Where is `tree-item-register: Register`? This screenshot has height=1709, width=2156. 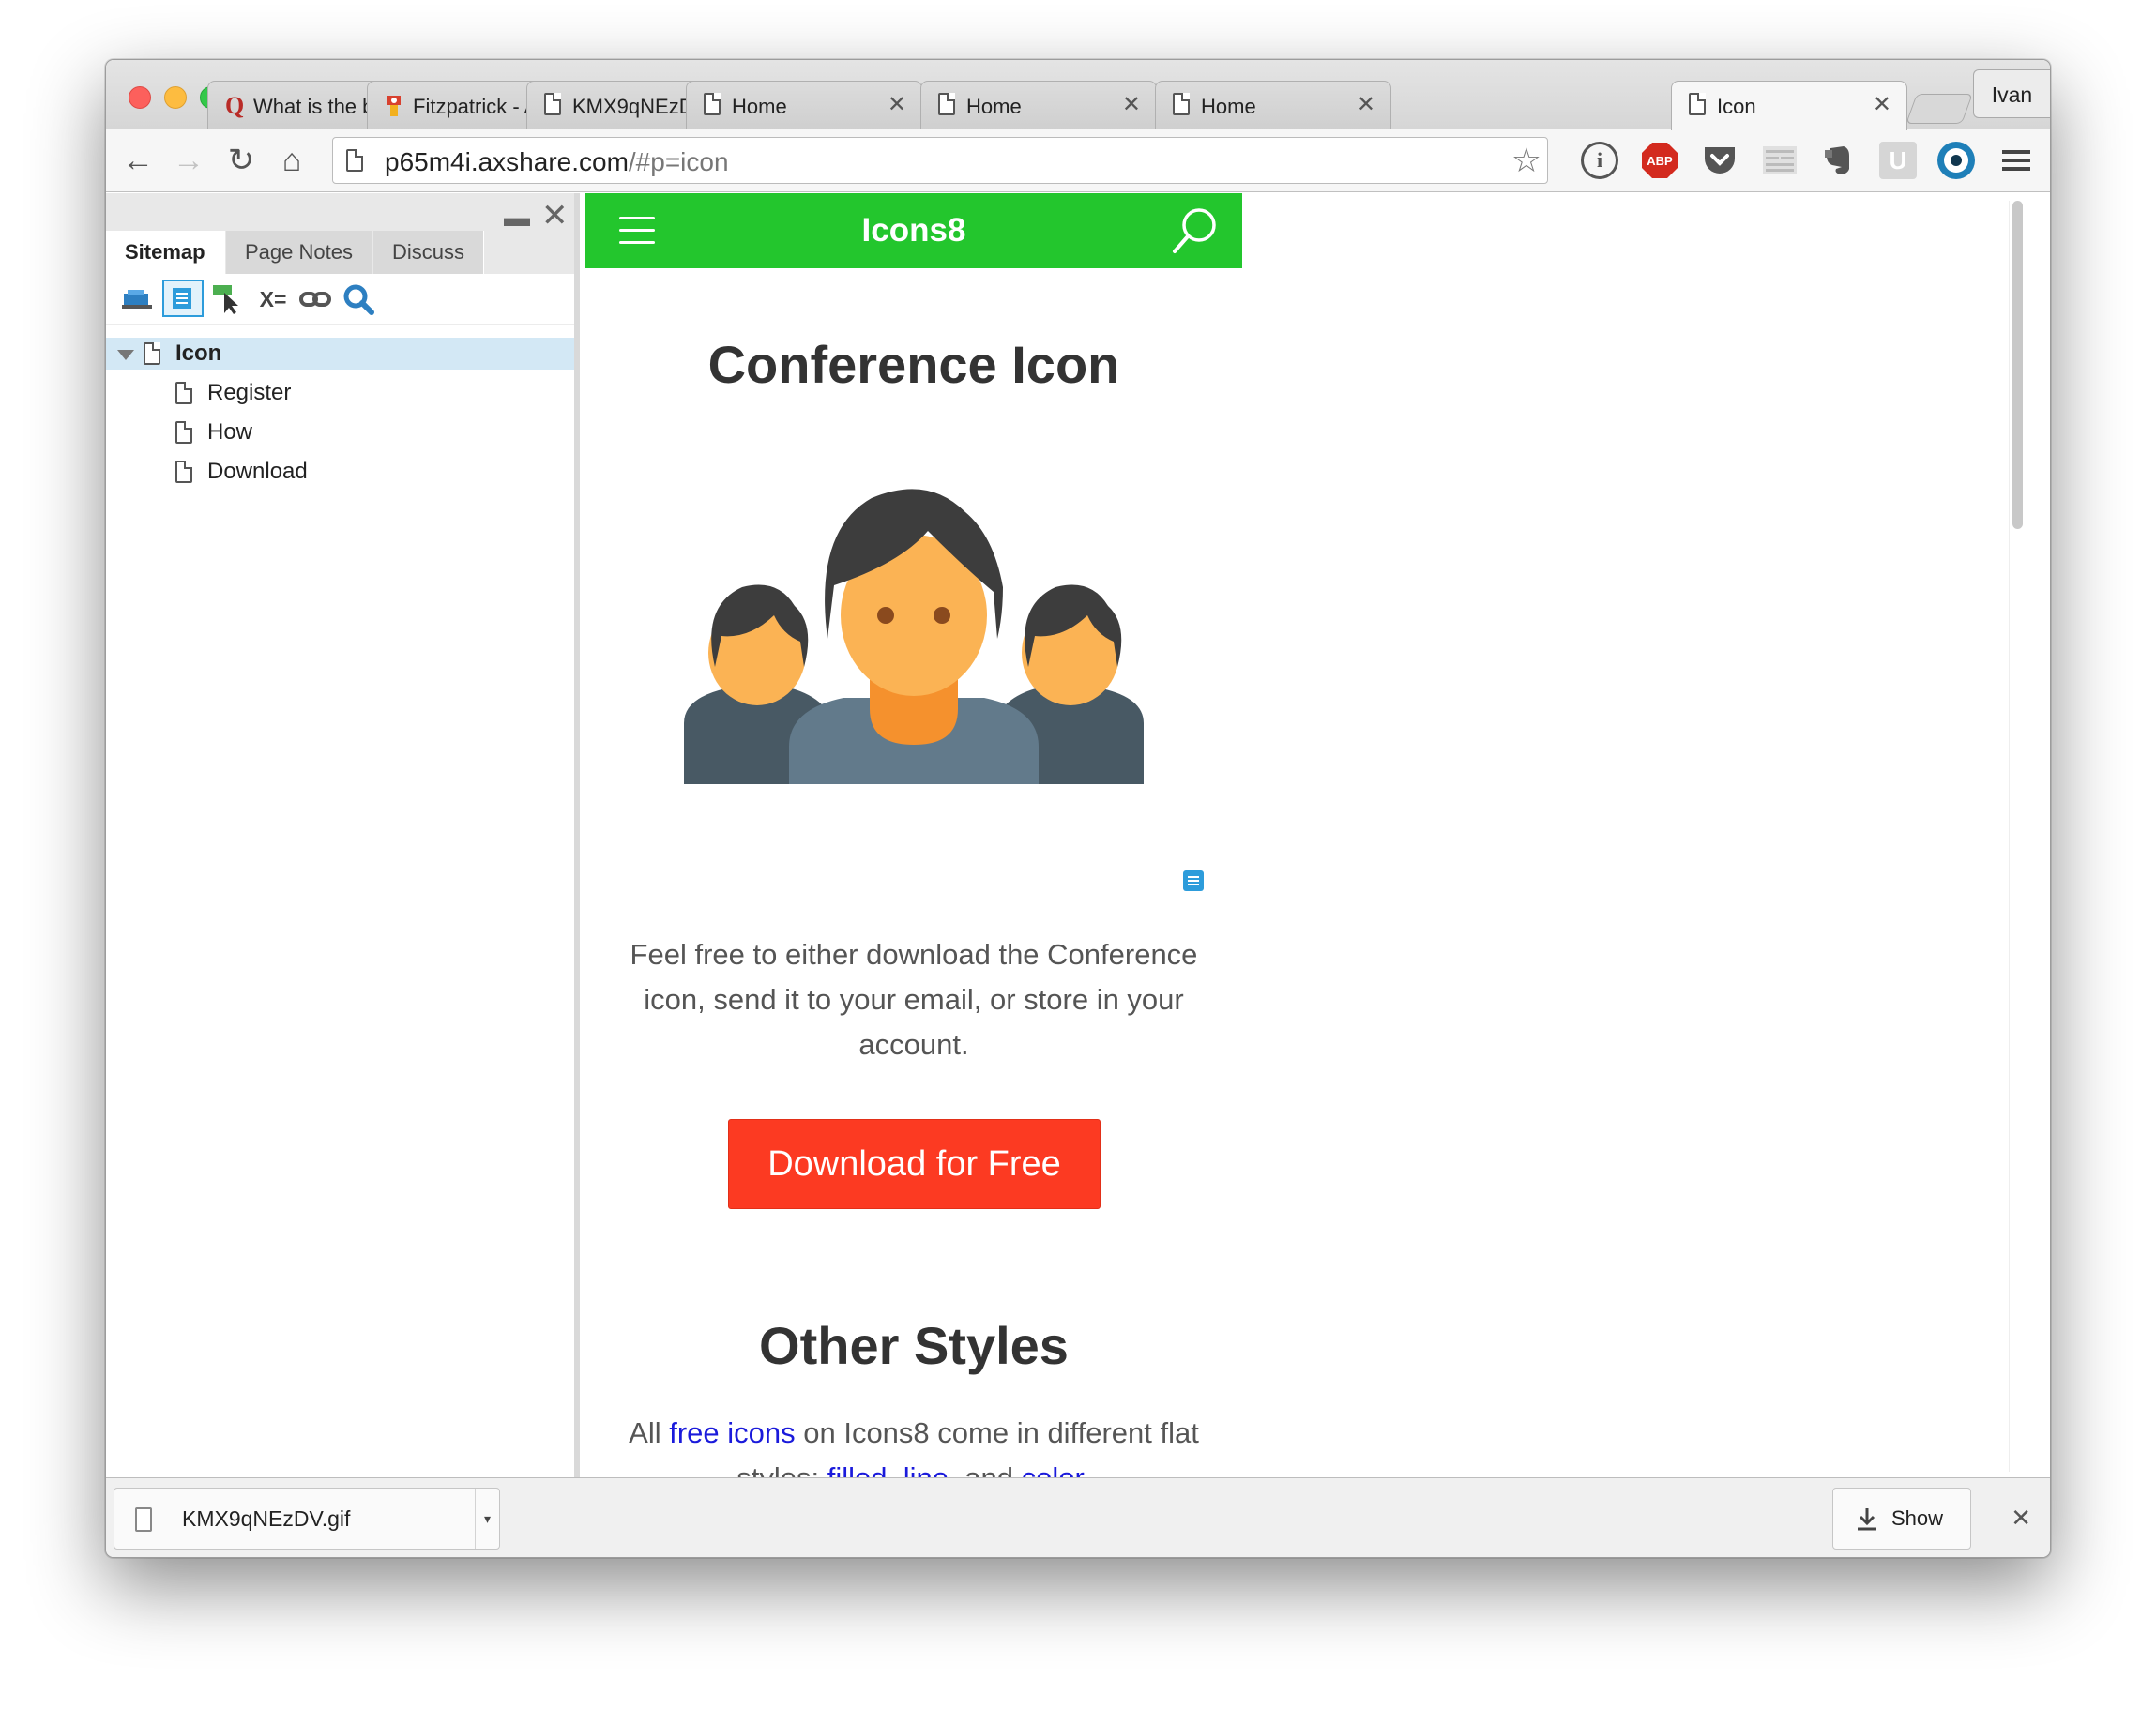
tree-item-register: Register is located at coordinates (340, 393).